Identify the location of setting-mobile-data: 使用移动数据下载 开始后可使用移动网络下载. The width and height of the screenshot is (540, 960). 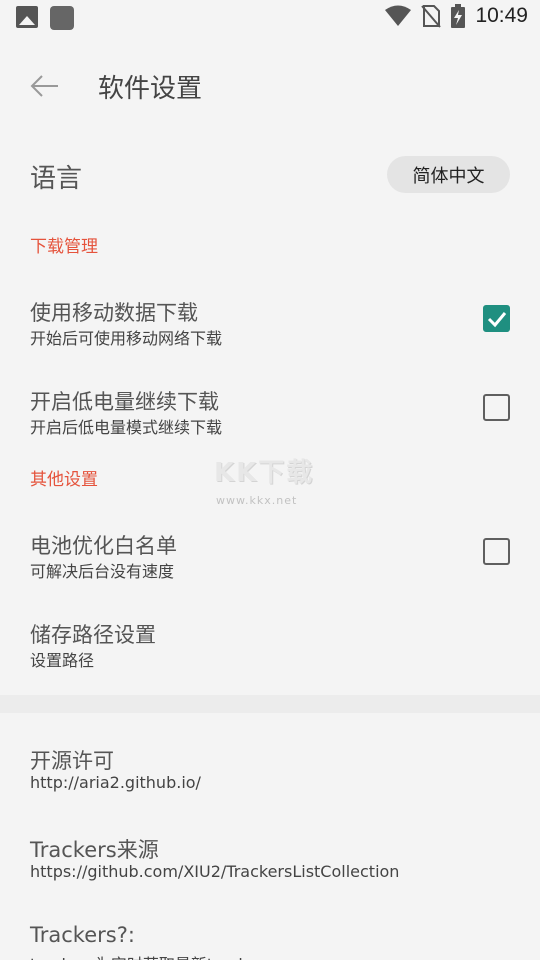
(270, 332).